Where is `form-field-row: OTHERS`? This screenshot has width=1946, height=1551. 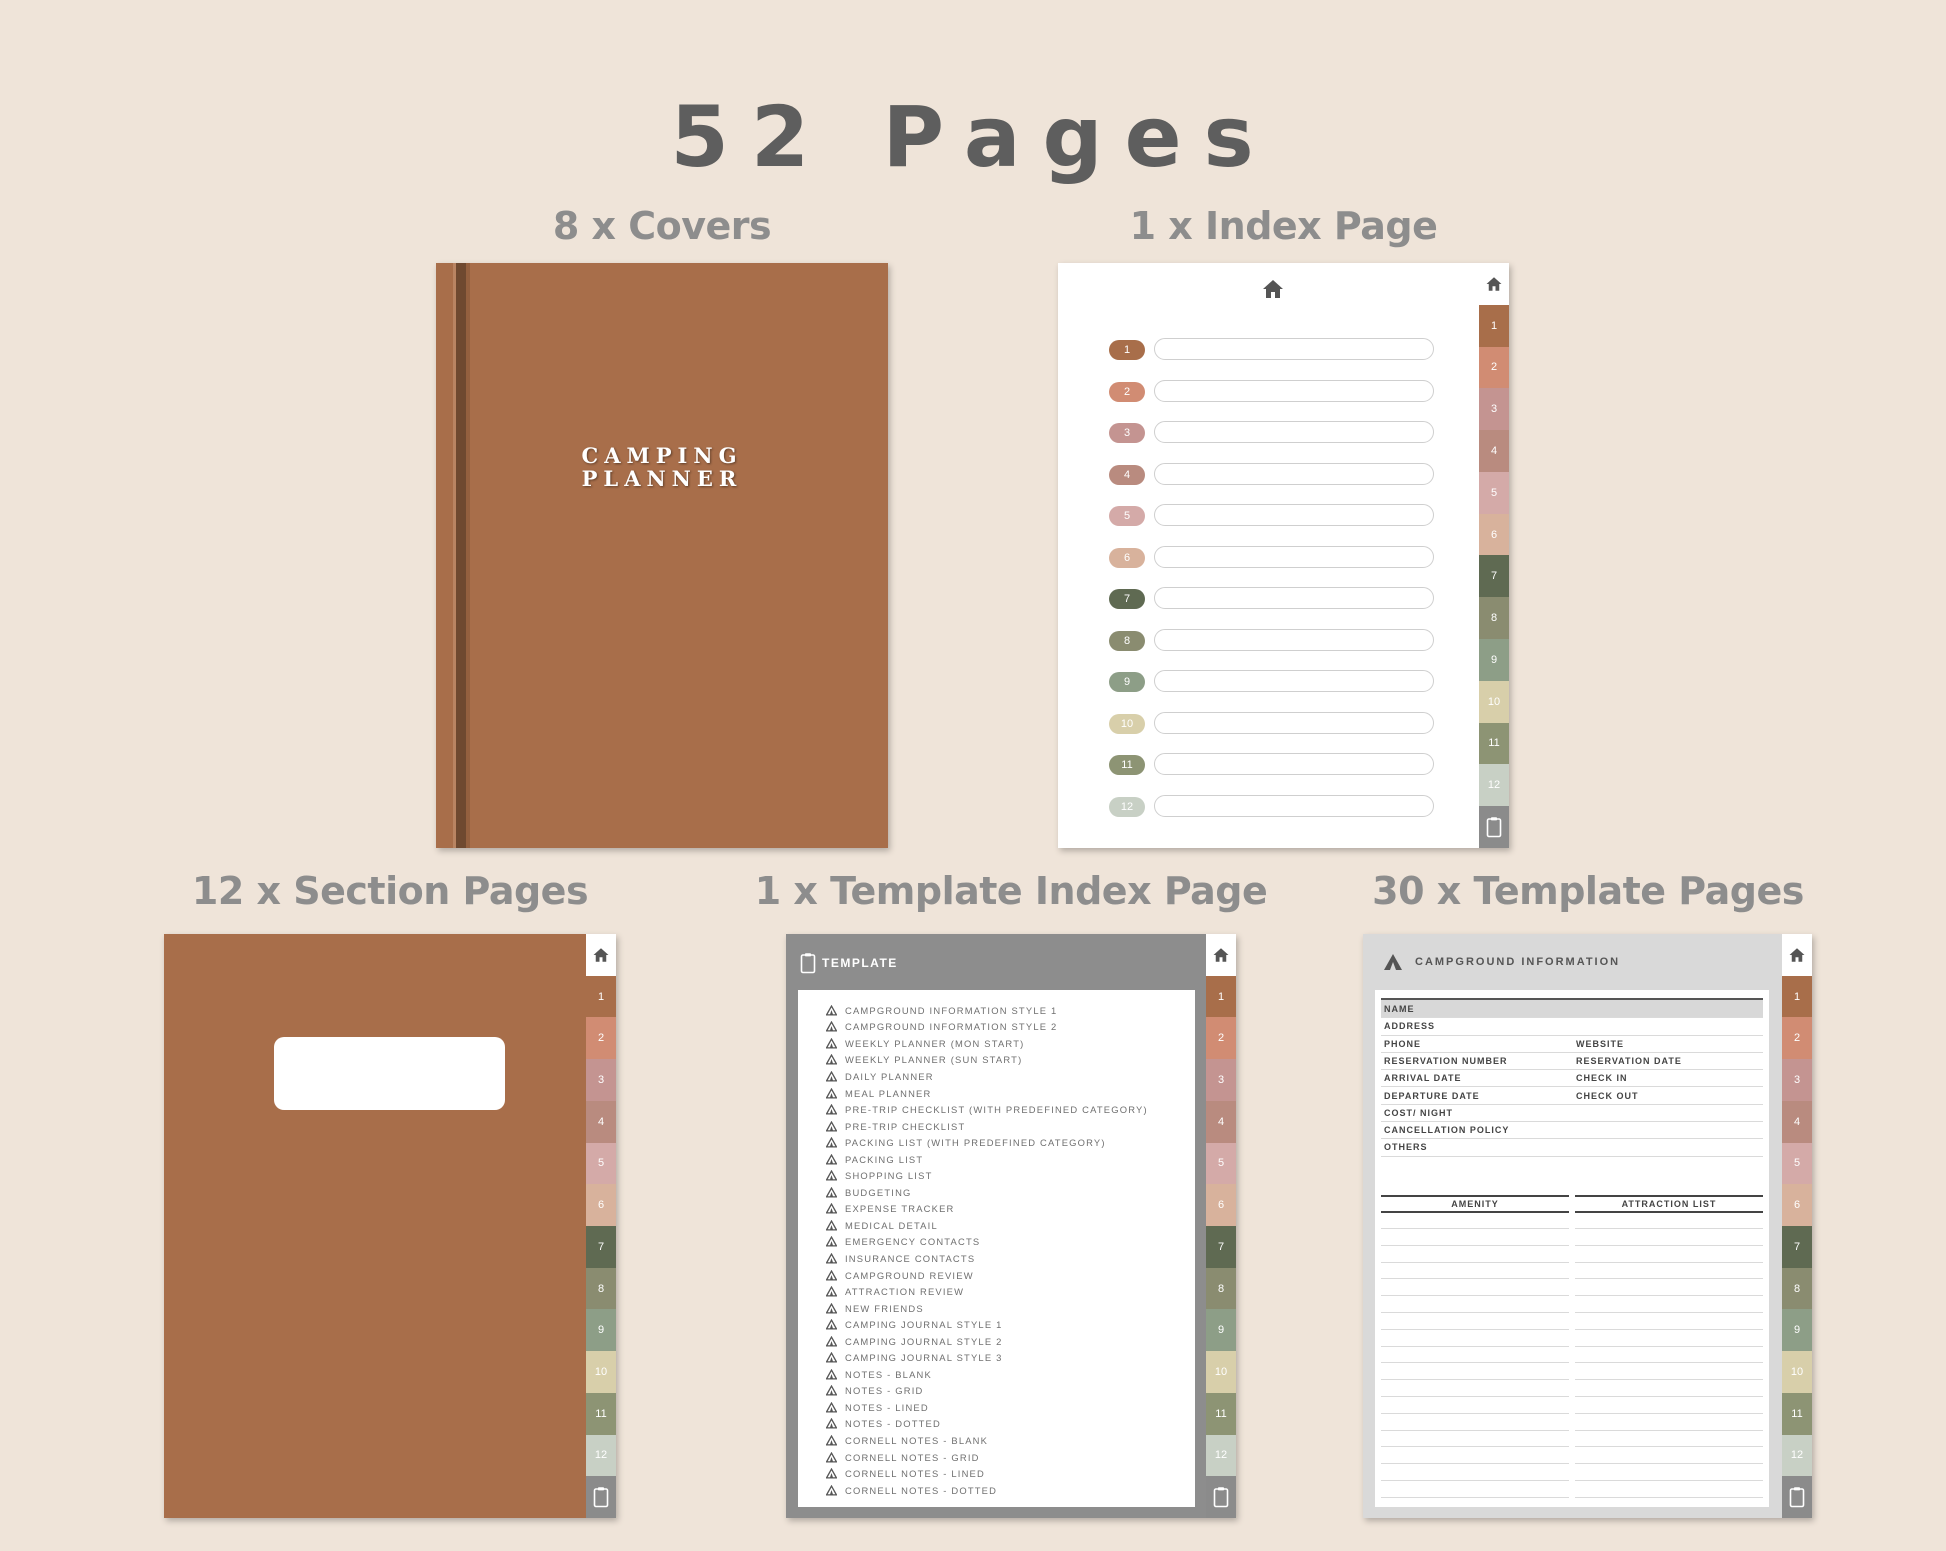 form-field-row: OTHERS is located at coordinates (1572, 1147).